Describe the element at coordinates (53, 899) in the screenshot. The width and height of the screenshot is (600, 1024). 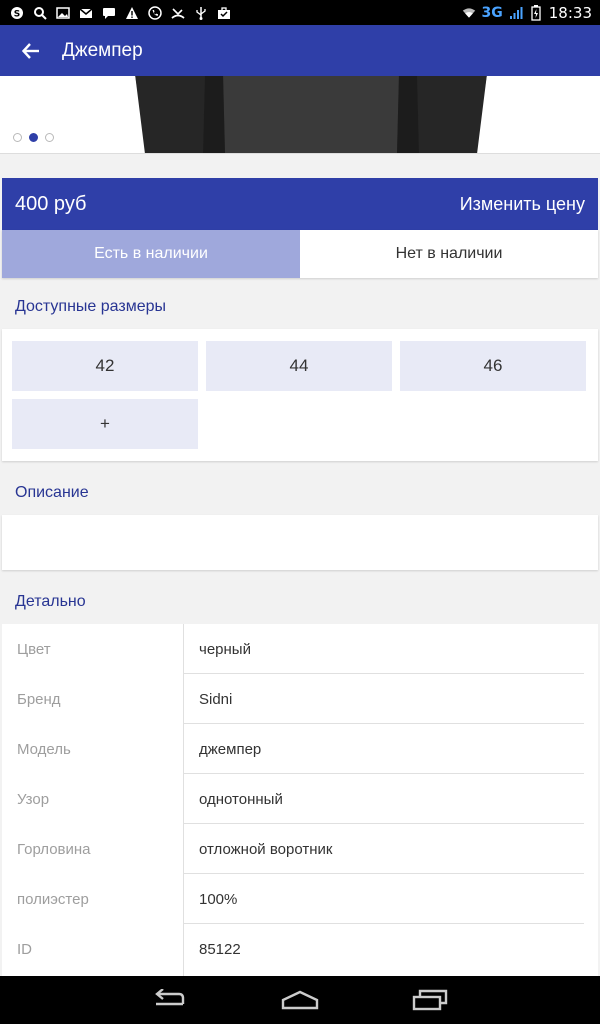
I see `detail-key: полиэстер` at that location.